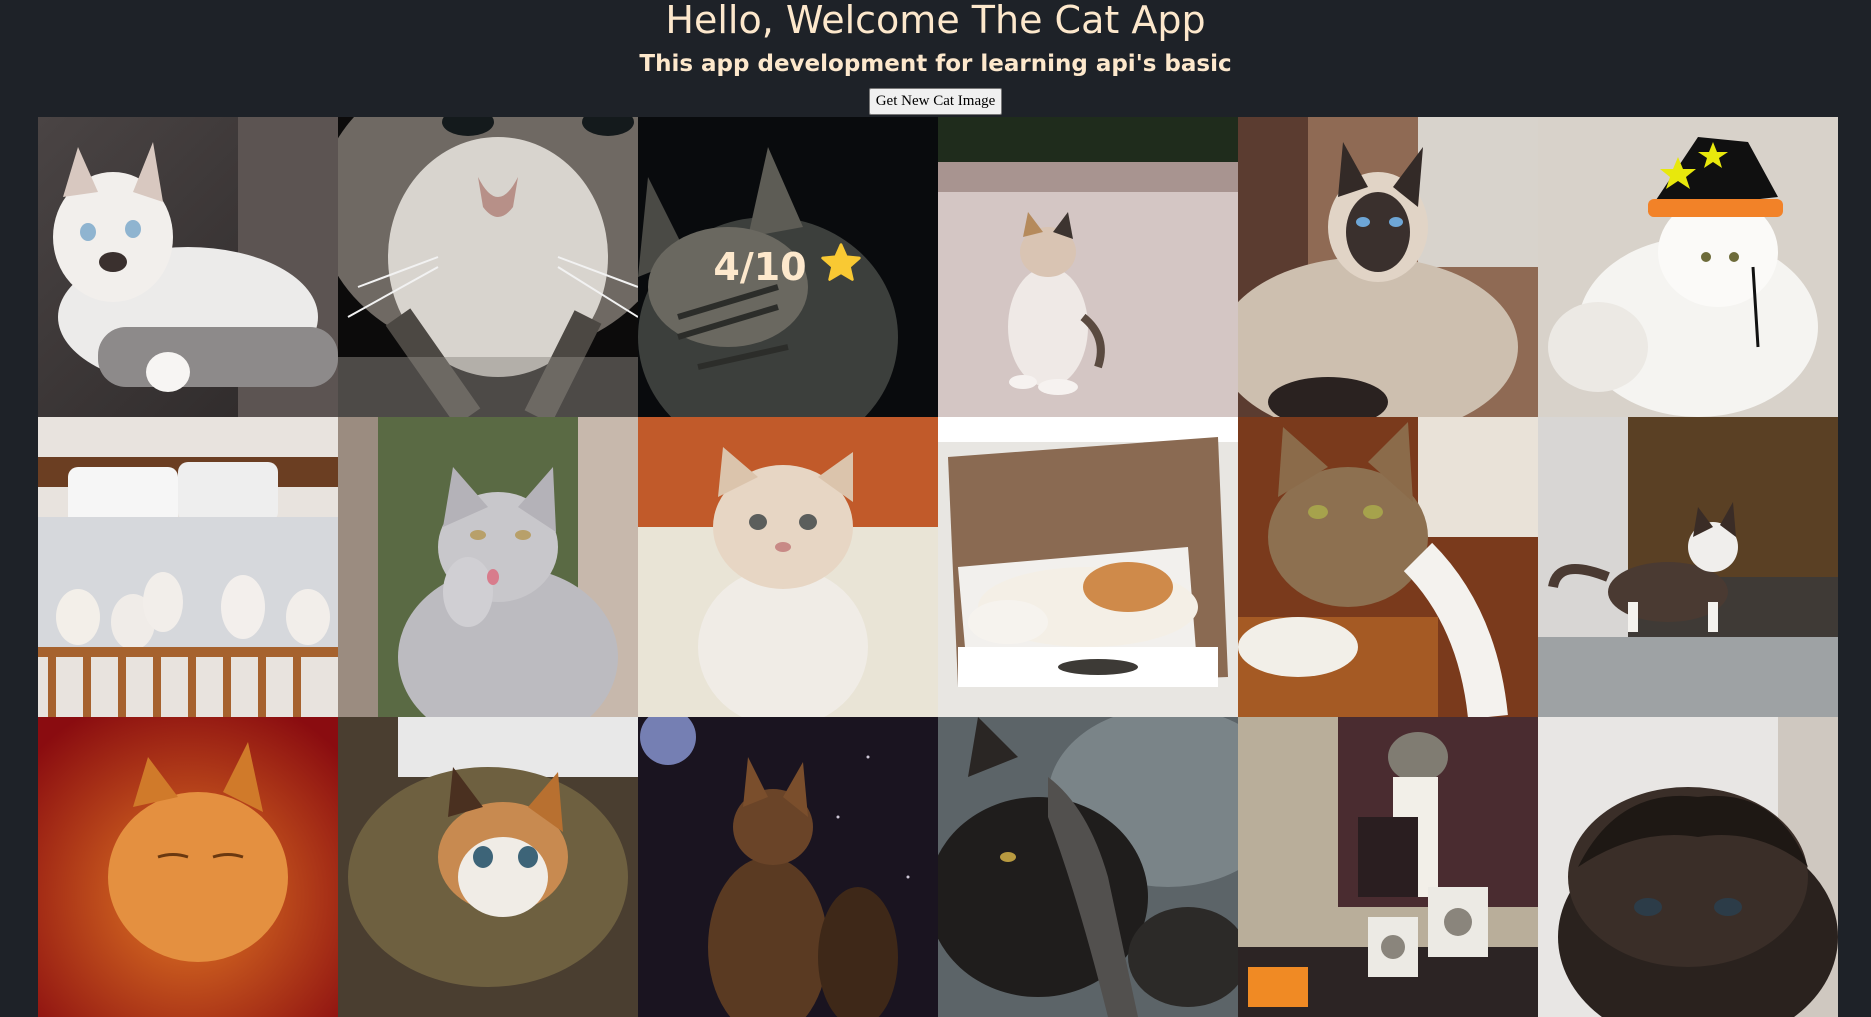  Describe the element at coordinates (488, 267) in the screenshot. I see `cat-image-tabby-closeup` at that location.